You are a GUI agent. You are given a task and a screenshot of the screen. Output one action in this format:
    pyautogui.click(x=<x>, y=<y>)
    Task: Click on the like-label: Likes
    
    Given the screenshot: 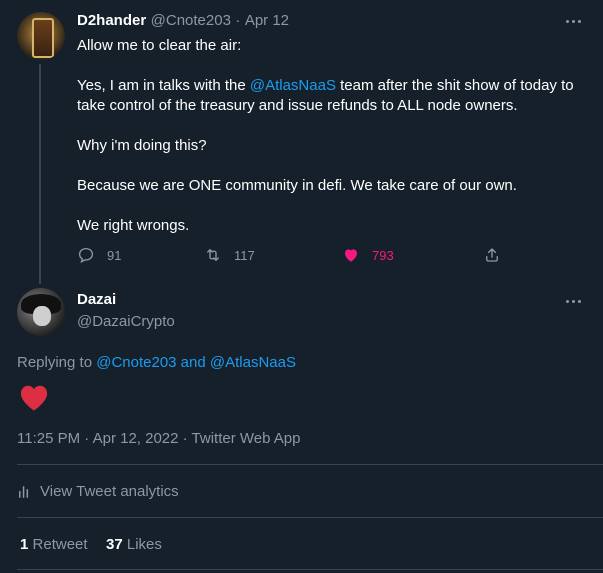 What is the action you would take?
    pyautogui.click(x=144, y=544)
    